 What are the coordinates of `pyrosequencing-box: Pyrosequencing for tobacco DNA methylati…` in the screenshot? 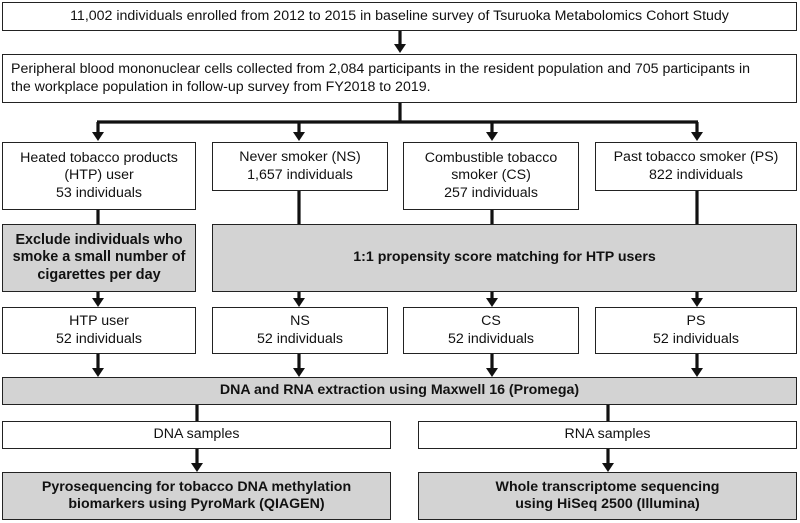 It's located at (196, 496).